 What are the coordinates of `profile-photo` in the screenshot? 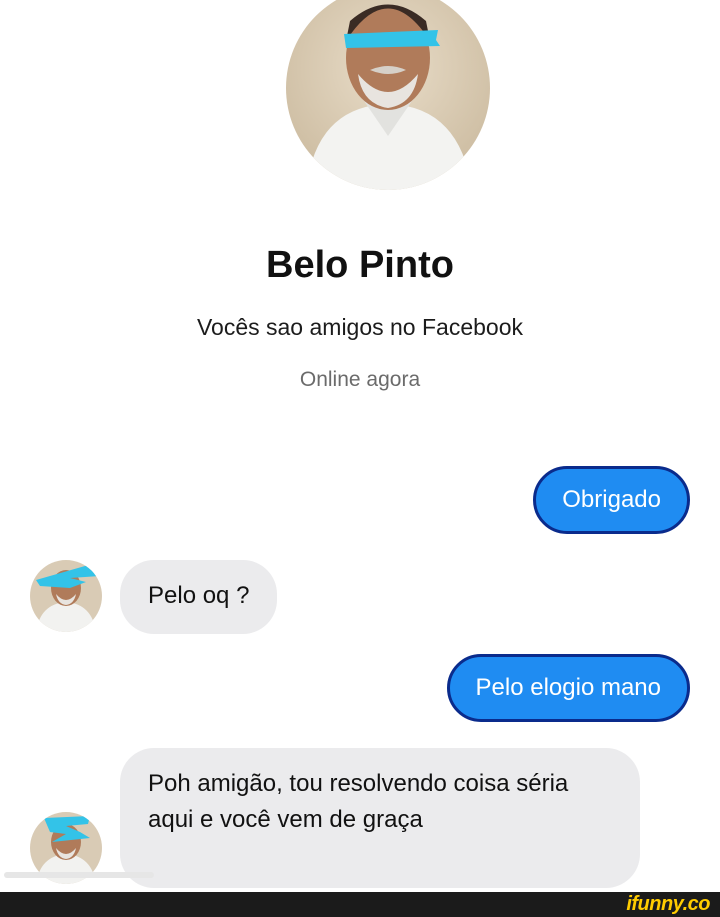 It's located at (388, 95).